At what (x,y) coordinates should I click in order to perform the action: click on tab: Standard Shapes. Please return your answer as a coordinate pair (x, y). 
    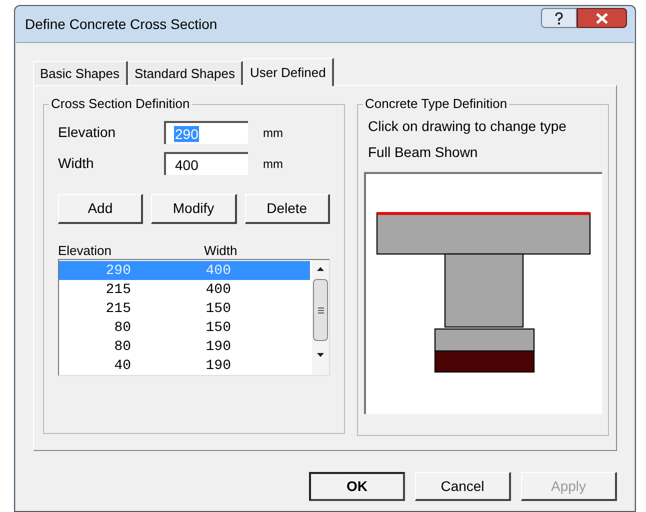
    Looking at the image, I should click on (185, 73).